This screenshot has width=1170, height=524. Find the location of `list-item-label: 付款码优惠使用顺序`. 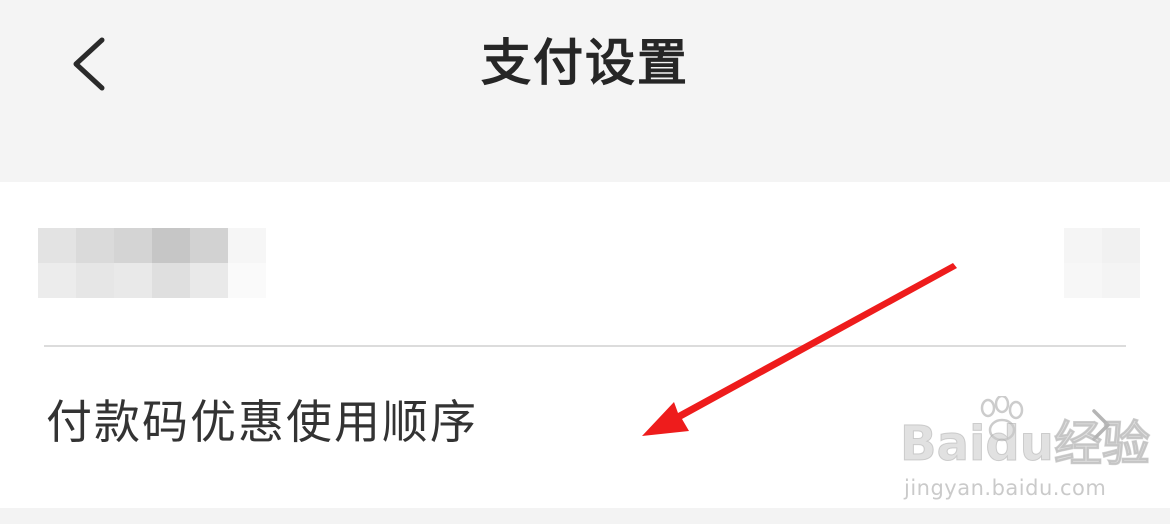

list-item-label: 付款码优惠使用顺序 is located at coordinates (262, 422).